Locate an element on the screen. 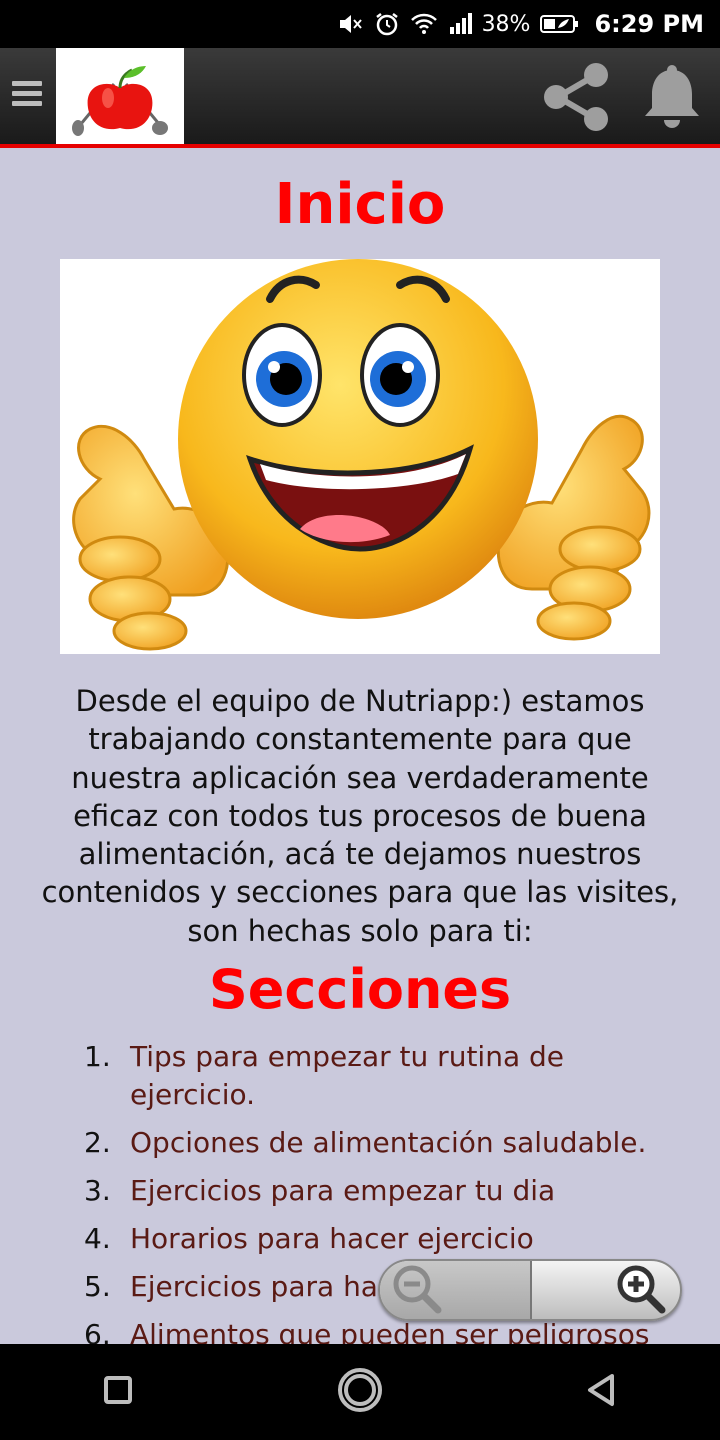 This screenshot has width=720, height=1440. list-item-number: 3. is located at coordinates (97, 1190).